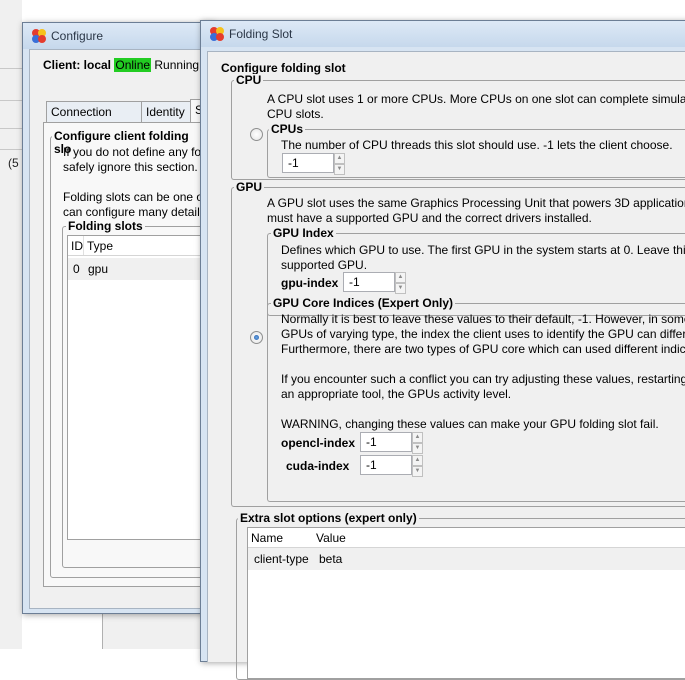 This screenshot has width=685, height=680. I want to click on gpu-group-label: GPU, so click(249, 187).